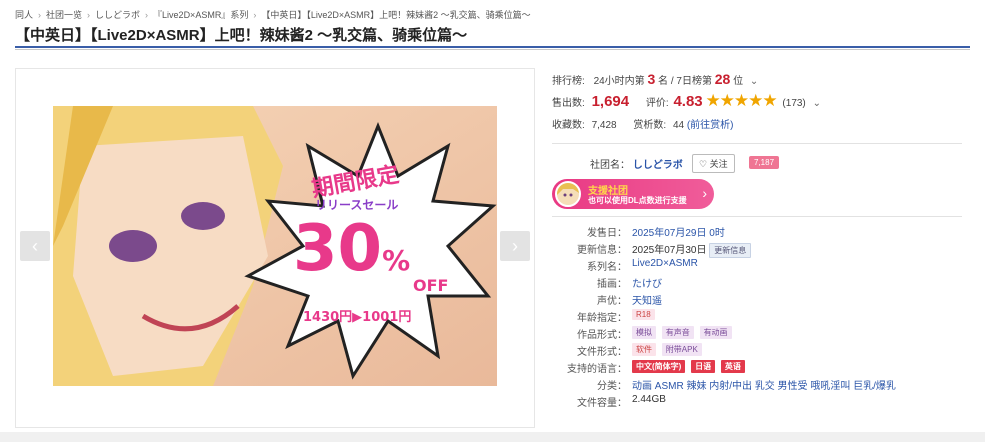 This screenshot has height=442, width=985. What do you see at coordinates (607, 233) in the screenshot?
I see `detail-label: 发售日：` at bounding box center [607, 233].